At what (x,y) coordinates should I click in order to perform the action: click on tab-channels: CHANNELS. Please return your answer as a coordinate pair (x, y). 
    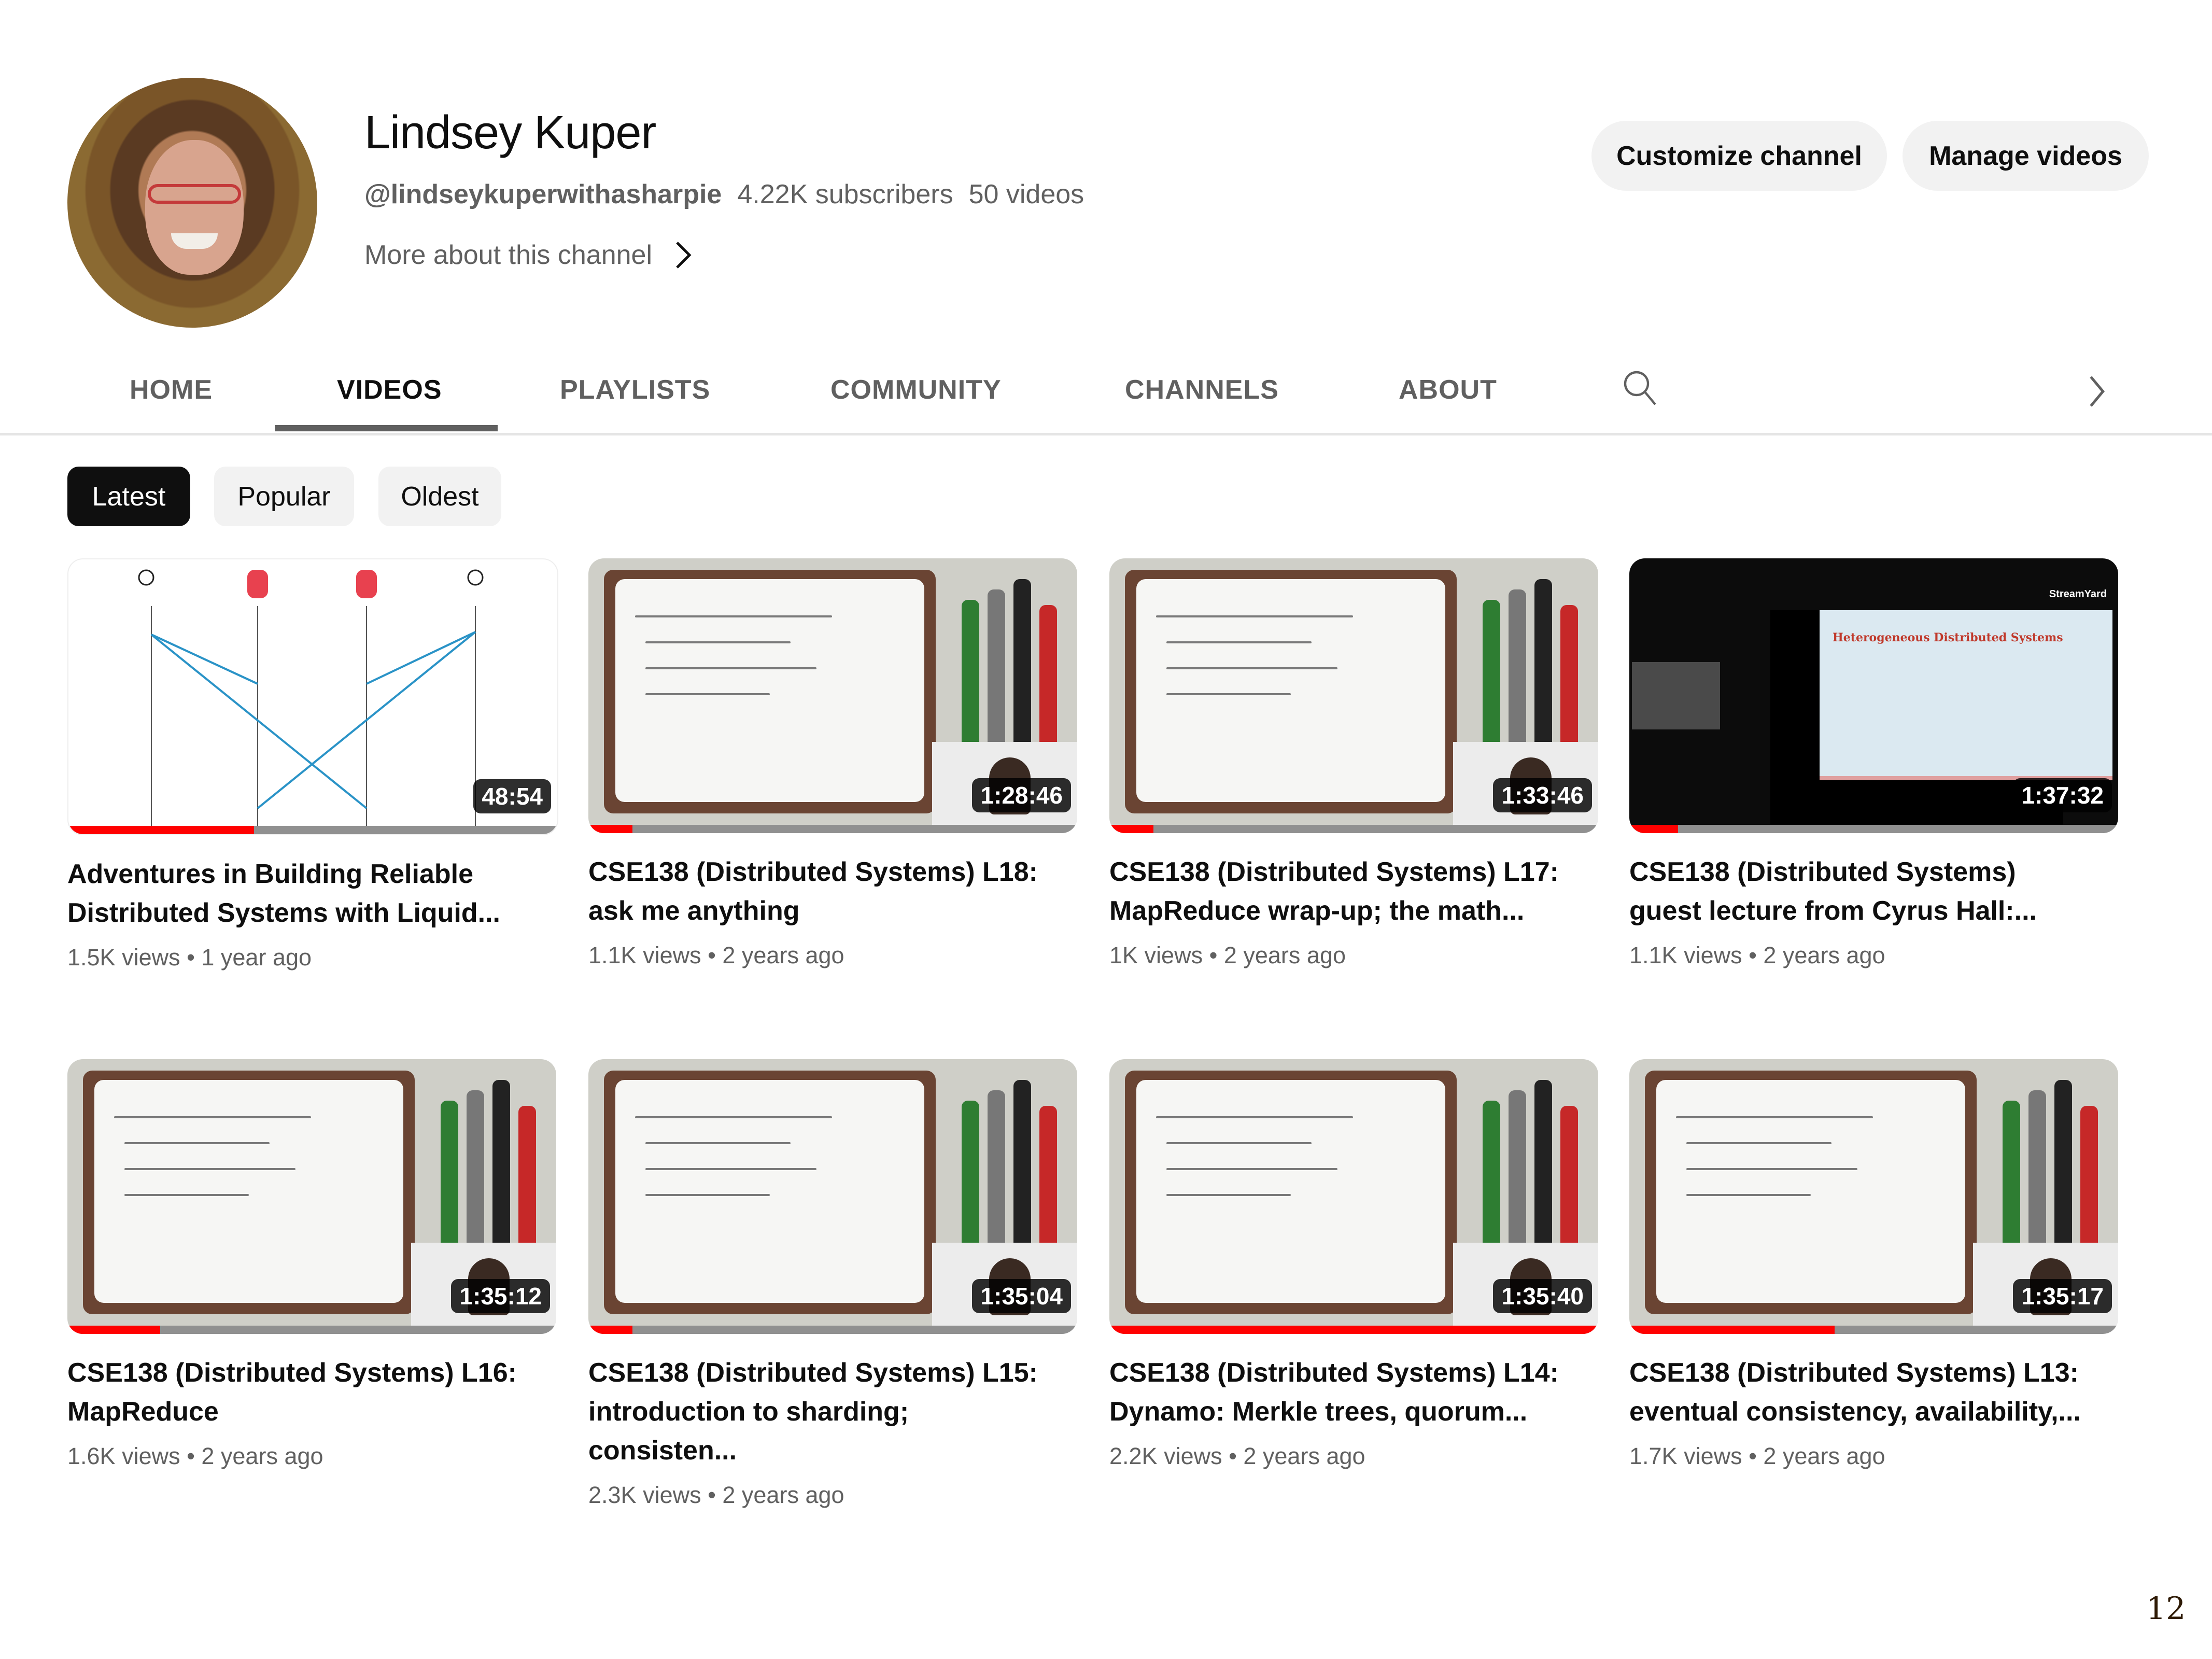
    Looking at the image, I should click on (1202, 390).